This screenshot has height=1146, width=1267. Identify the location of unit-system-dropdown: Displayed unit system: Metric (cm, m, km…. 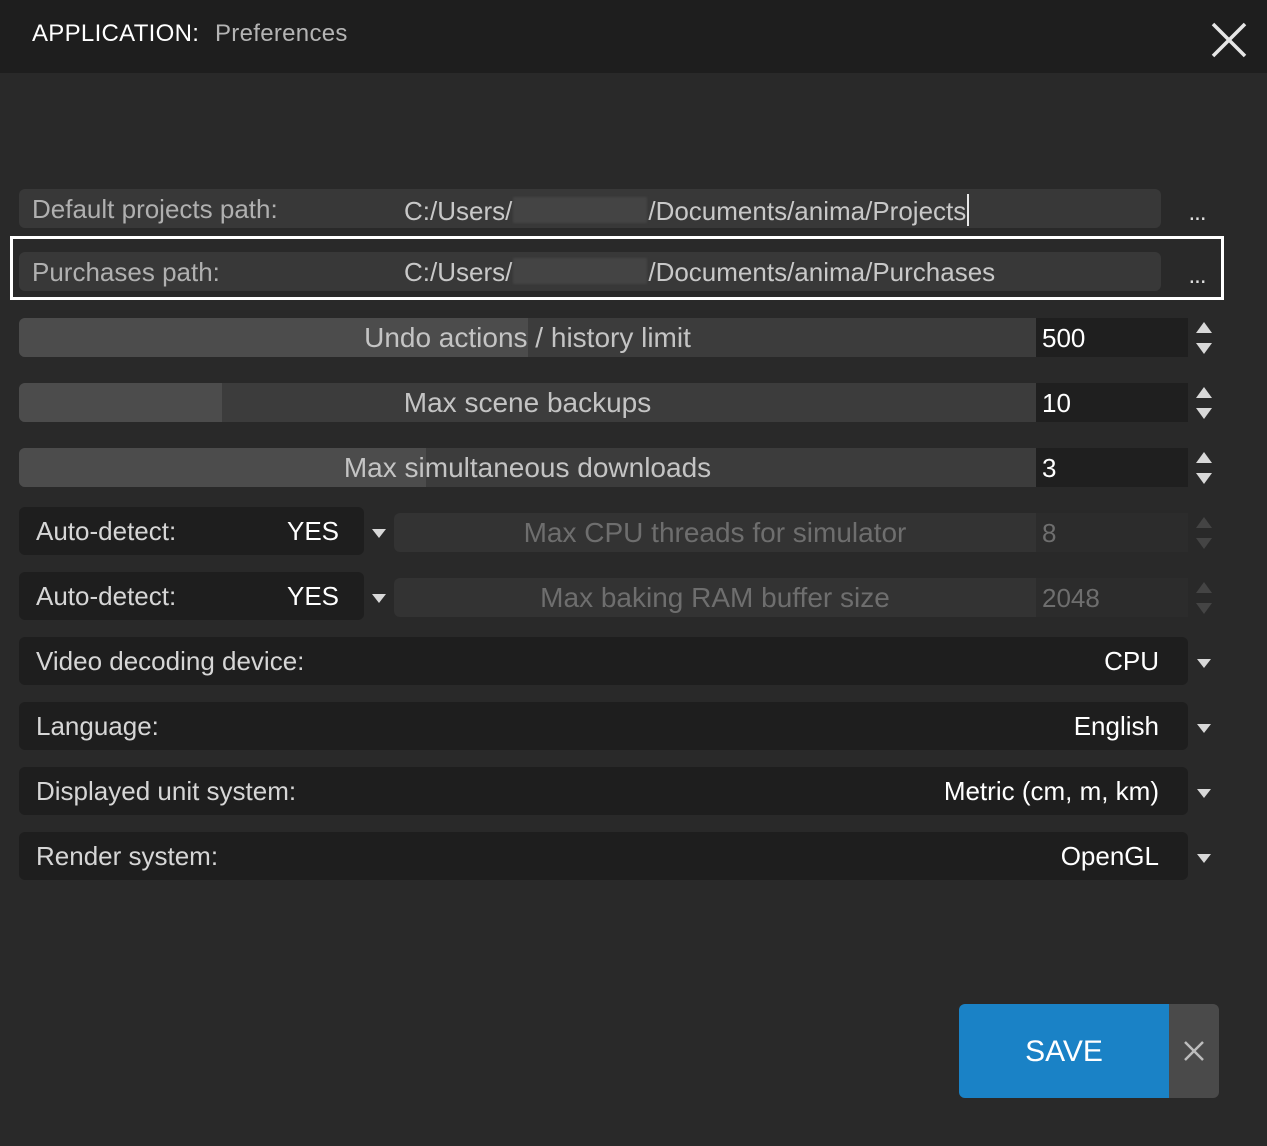
(603, 791).